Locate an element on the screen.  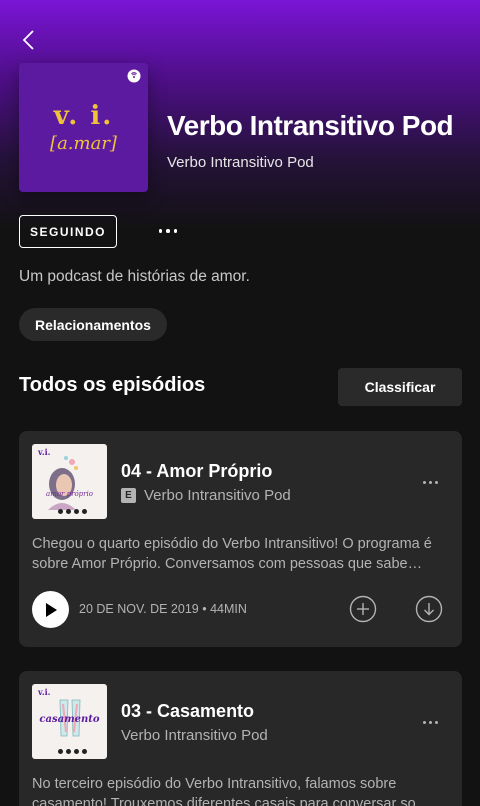
portrait-illustration is located at coordinates (63, 483).